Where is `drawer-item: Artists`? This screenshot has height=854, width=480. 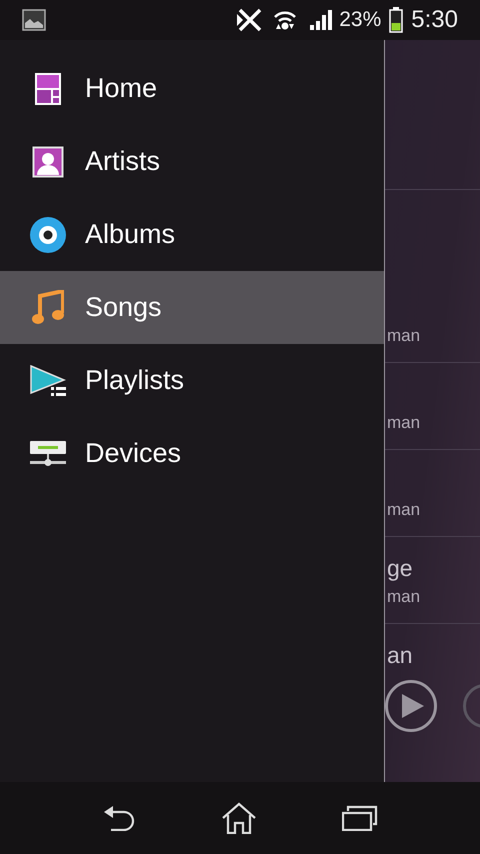
drawer-item: Artists is located at coordinates (192, 161).